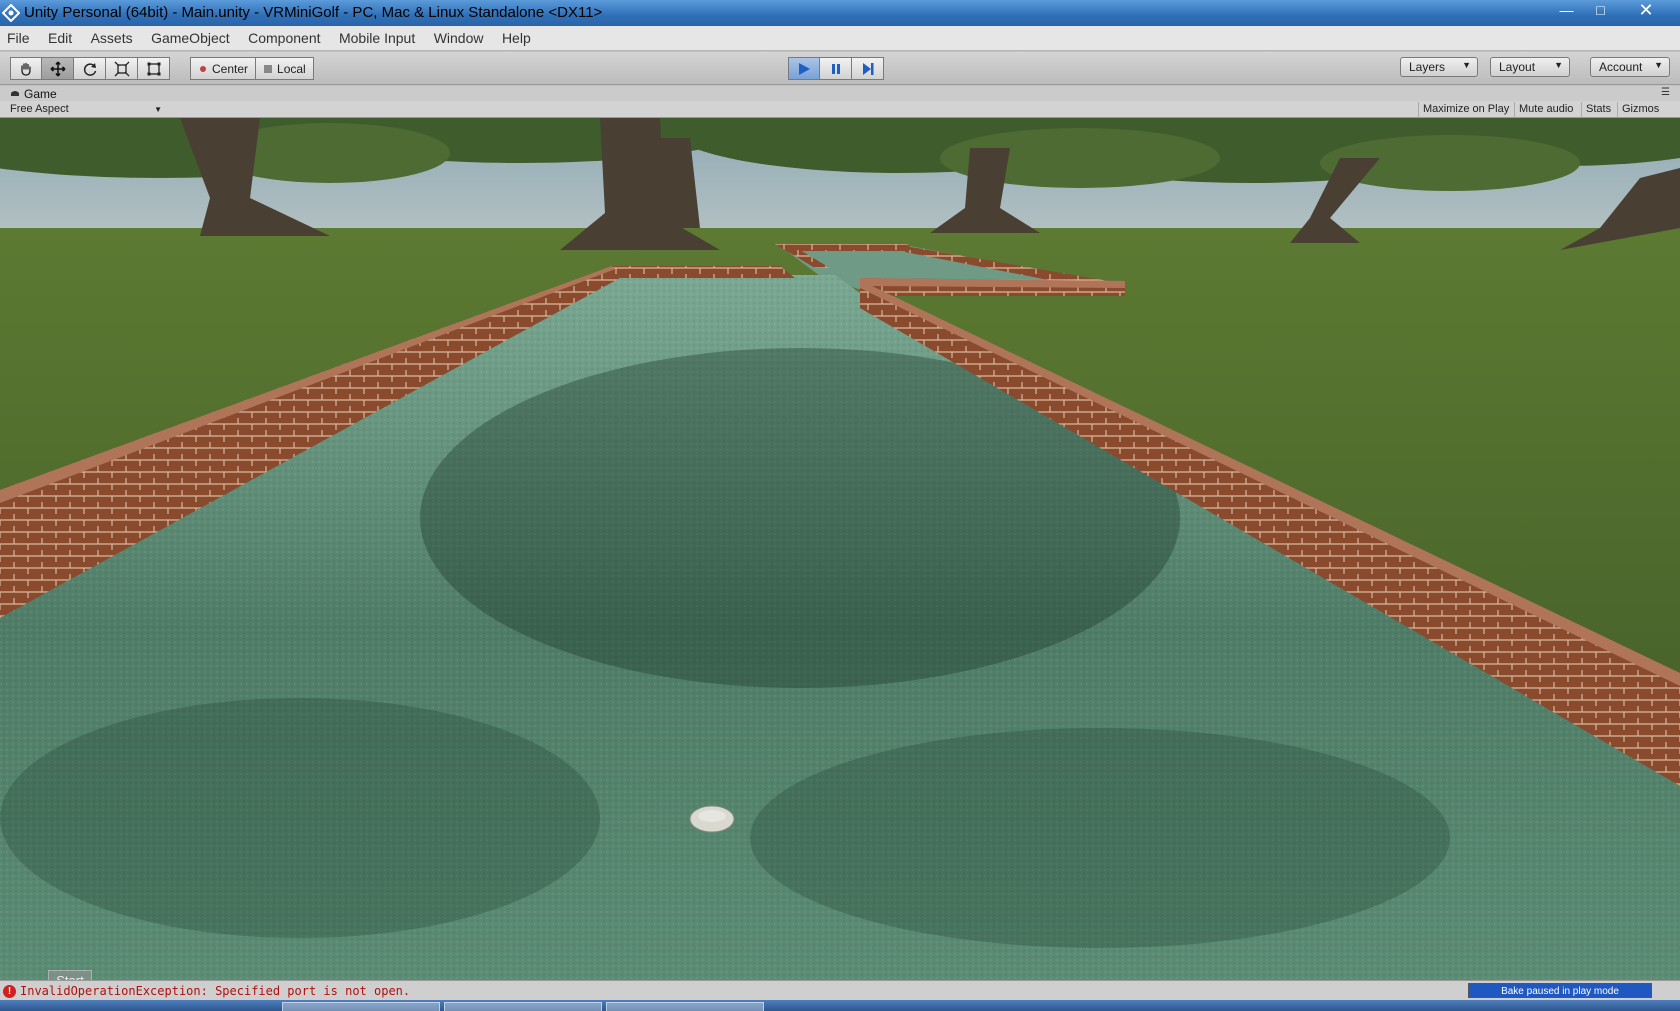 The image size is (1680, 1011). I want to click on layers-label: Layers, so click(1427, 67).